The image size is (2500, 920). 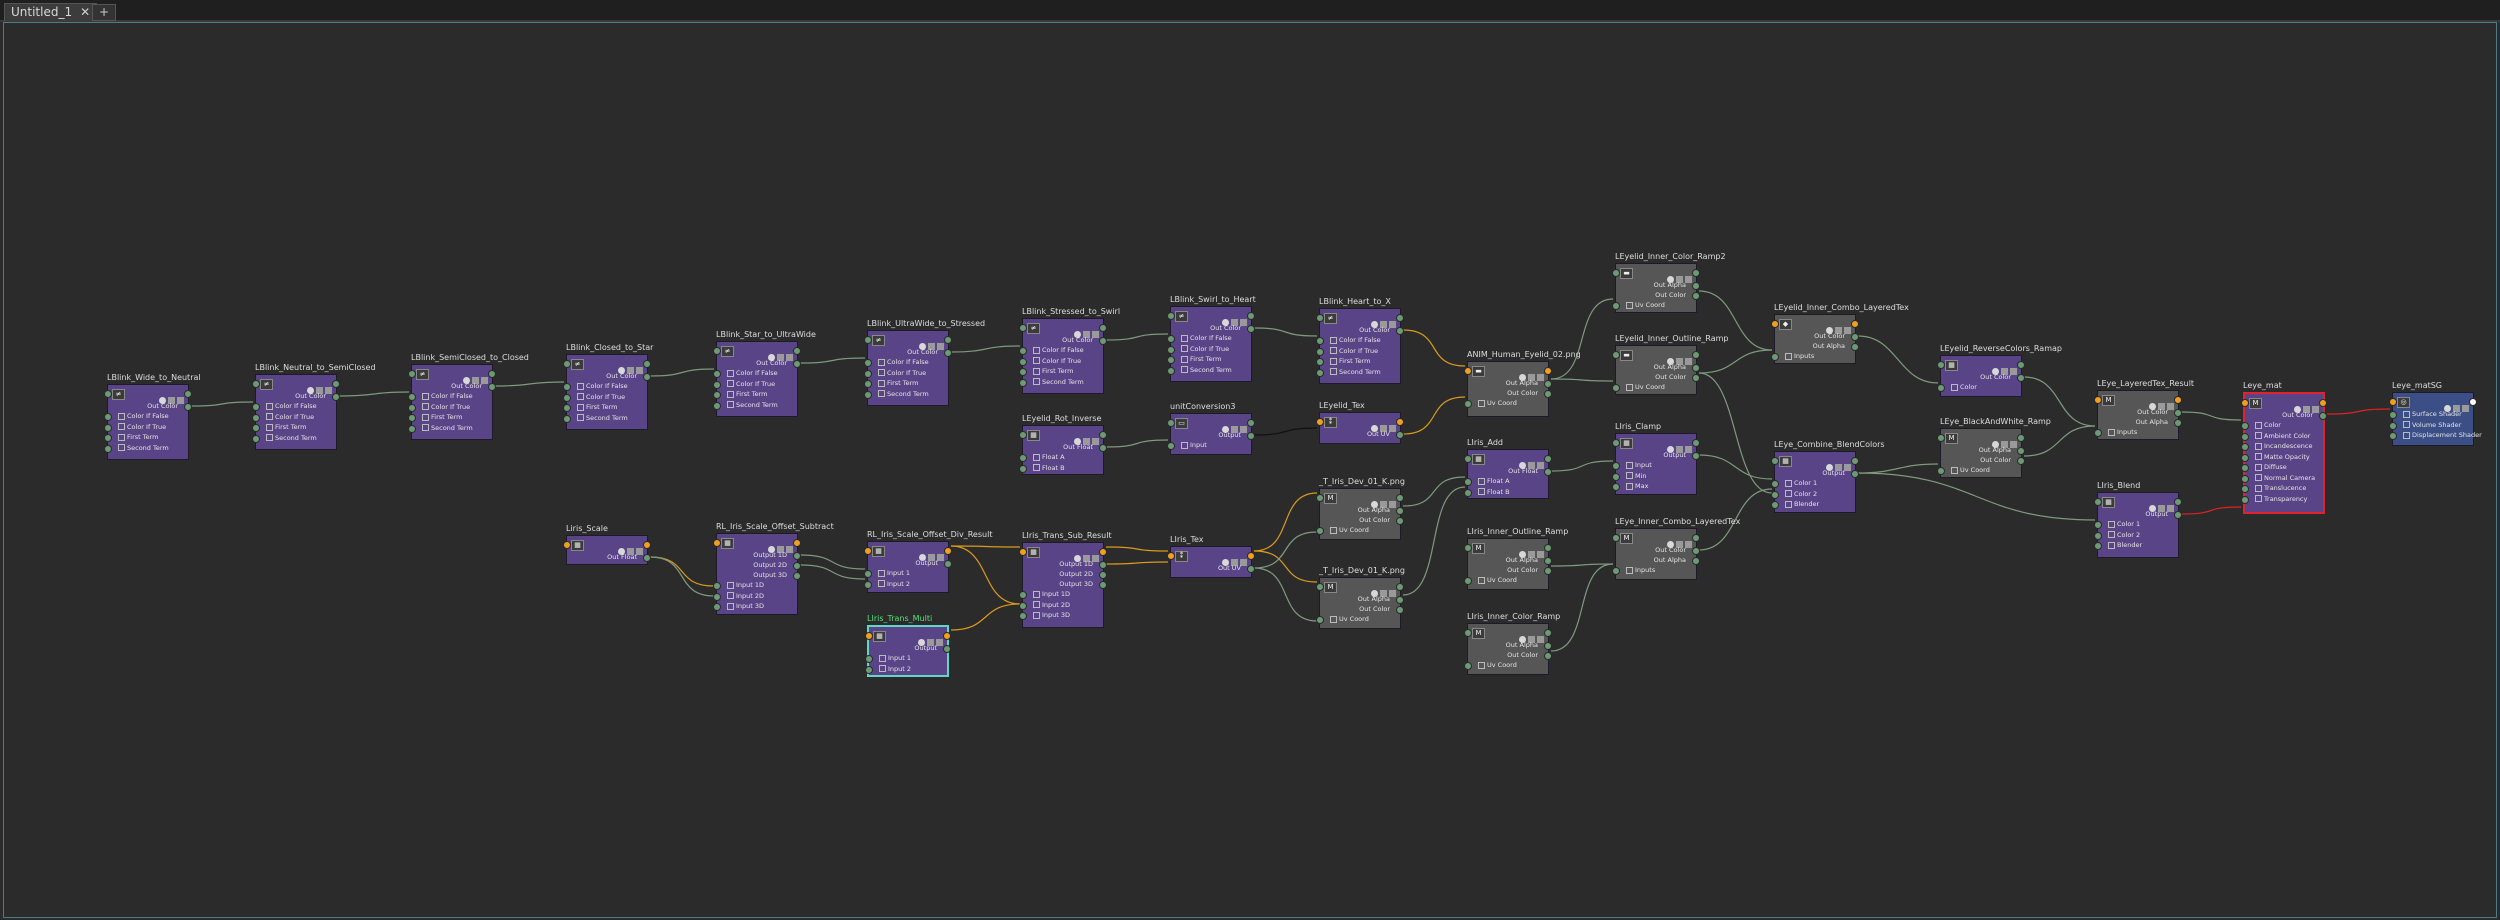 I want to click on input-port: Color 1, so click(x=1801, y=483).